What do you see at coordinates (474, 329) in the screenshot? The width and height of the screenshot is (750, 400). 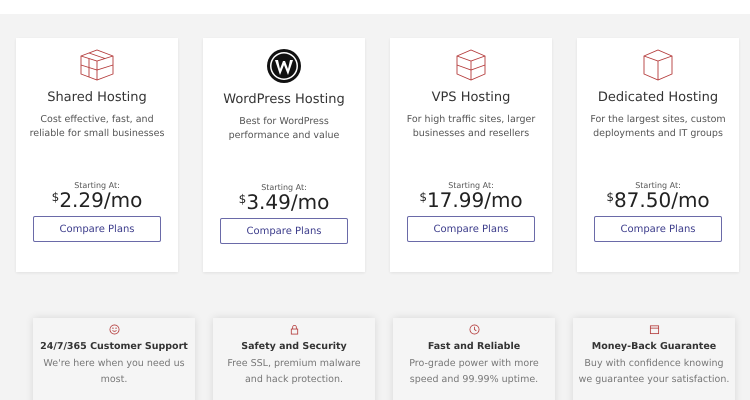 I see `clock-icon` at bounding box center [474, 329].